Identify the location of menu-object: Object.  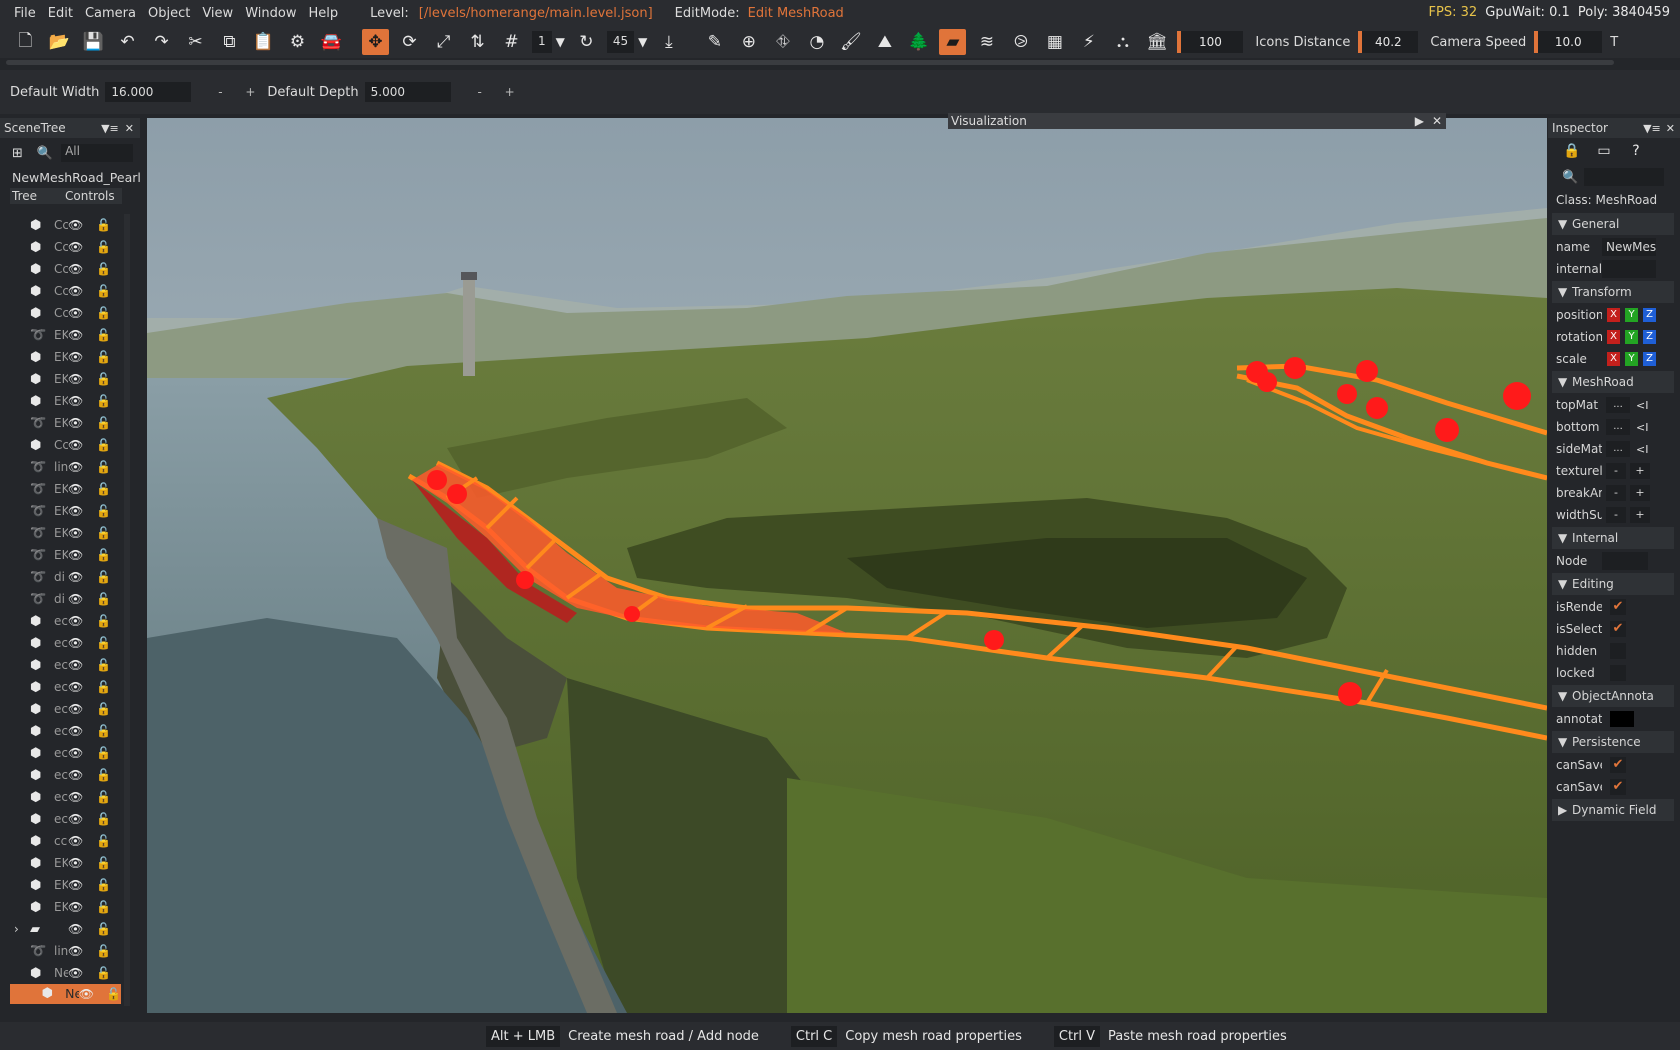
(169, 13).